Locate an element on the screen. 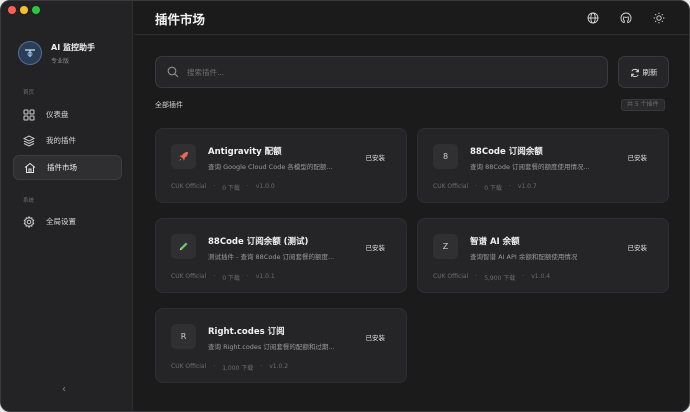 This screenshot has height=412, width=690. sidebar-item-label: 插件市场 is located at coordinates (62, 167).